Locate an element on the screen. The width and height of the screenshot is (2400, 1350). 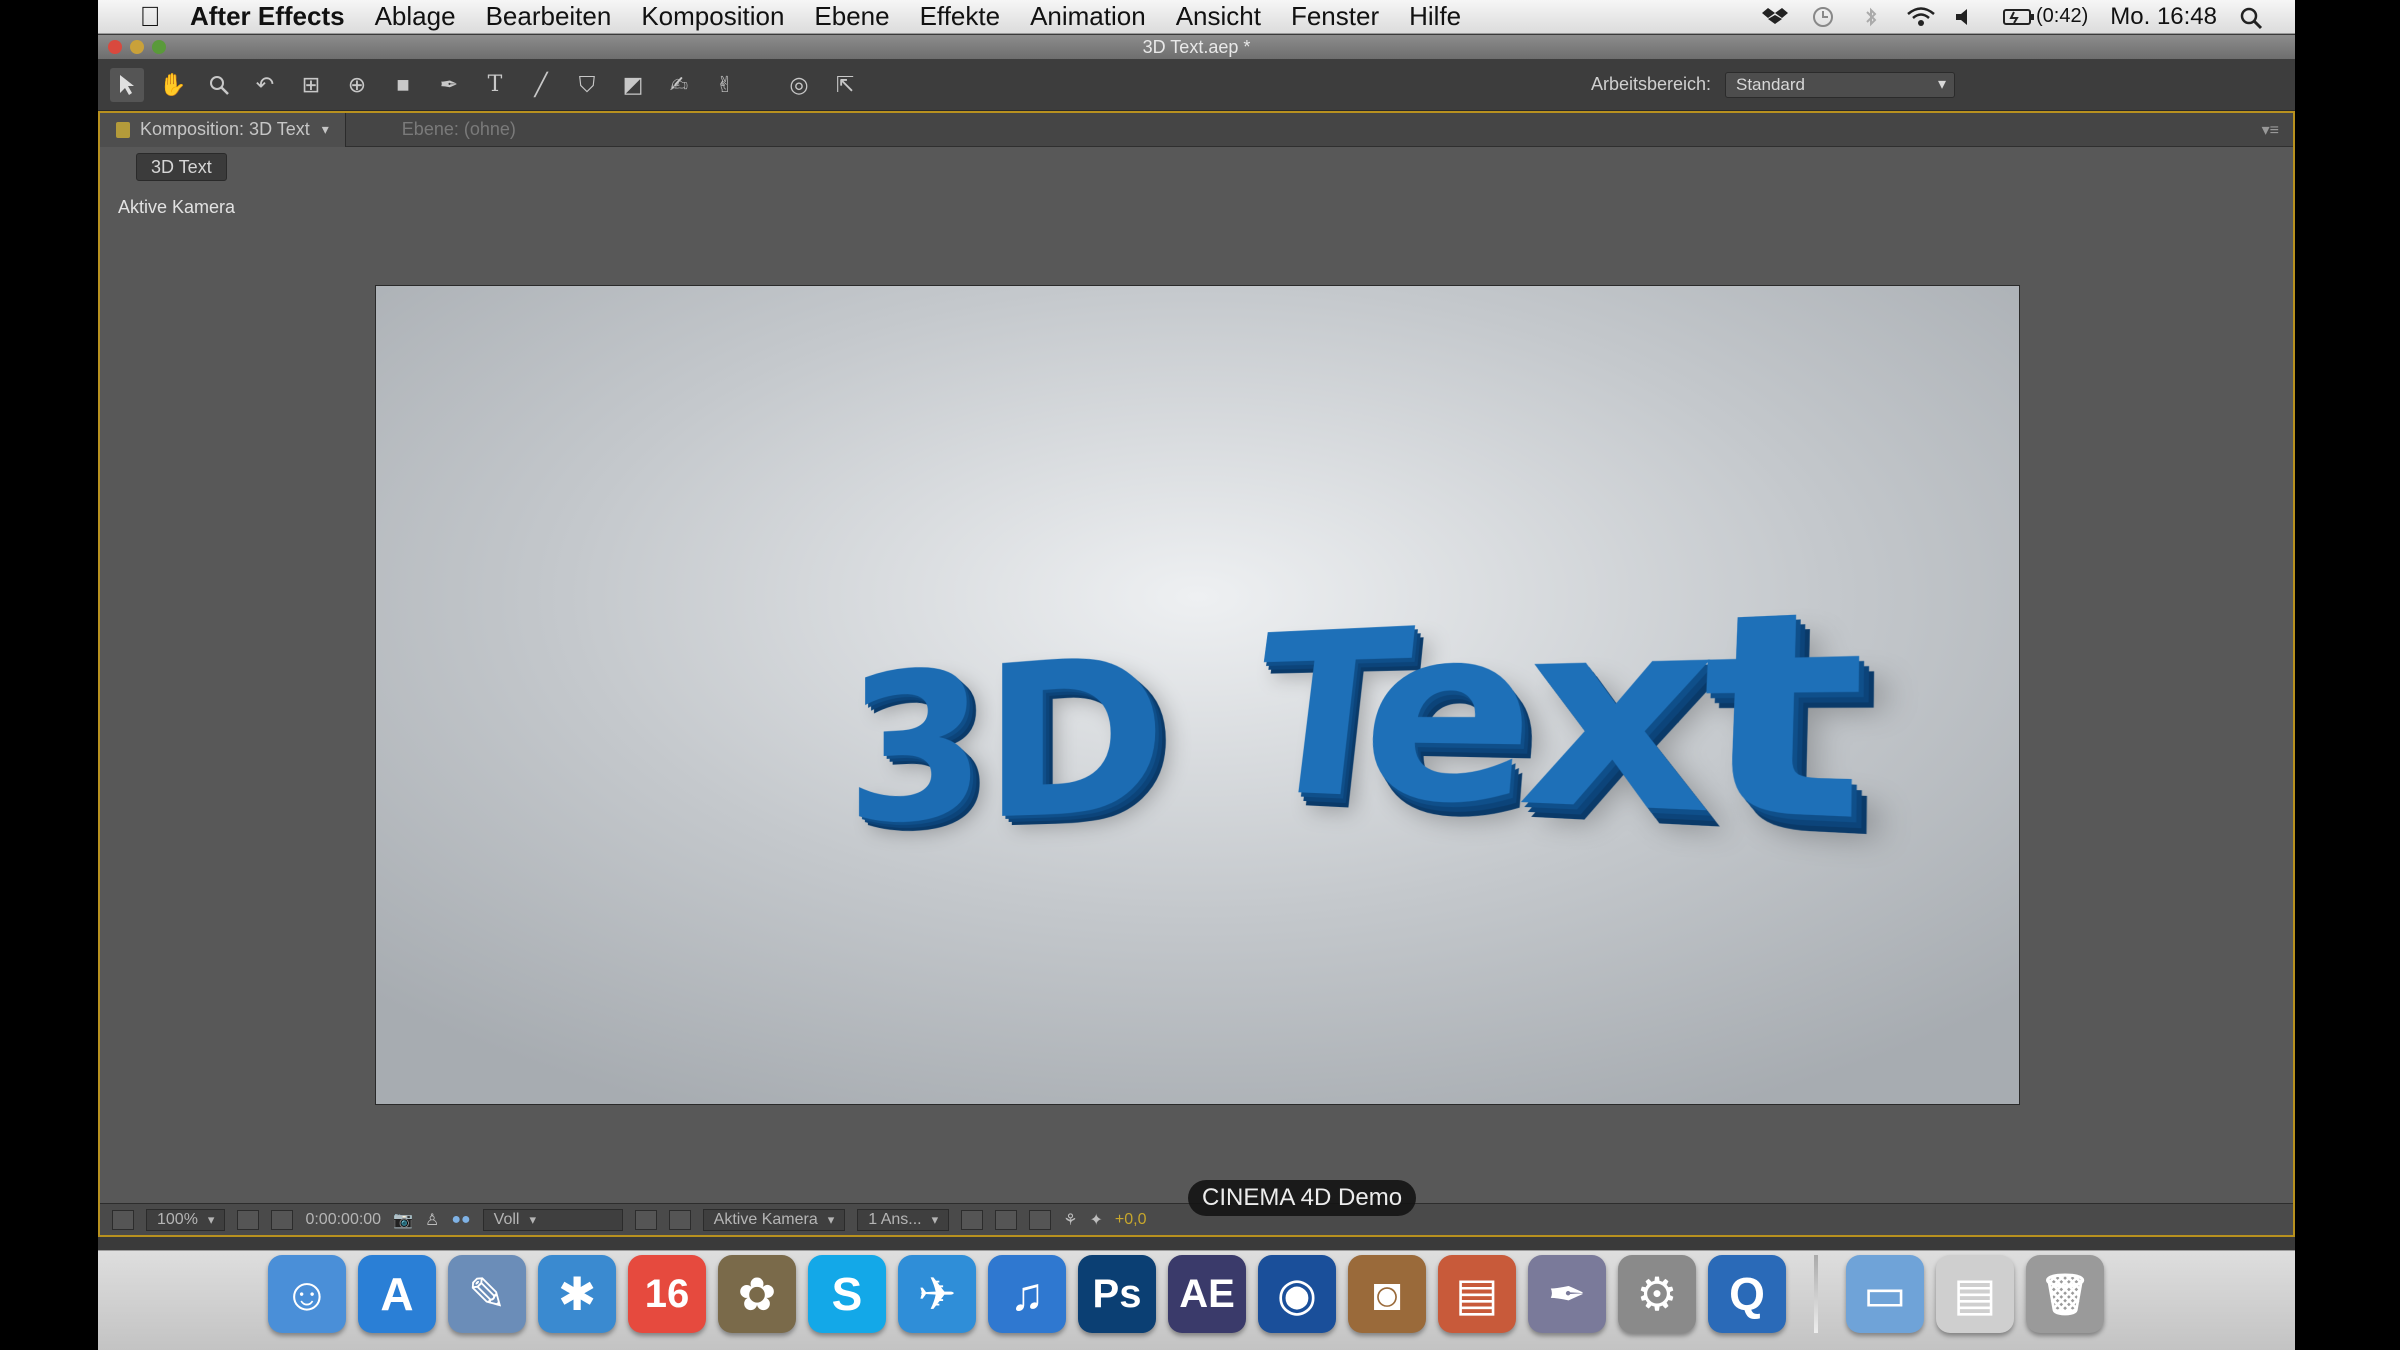
fast-previews-toggle is located at coordinates (1006, 1219).